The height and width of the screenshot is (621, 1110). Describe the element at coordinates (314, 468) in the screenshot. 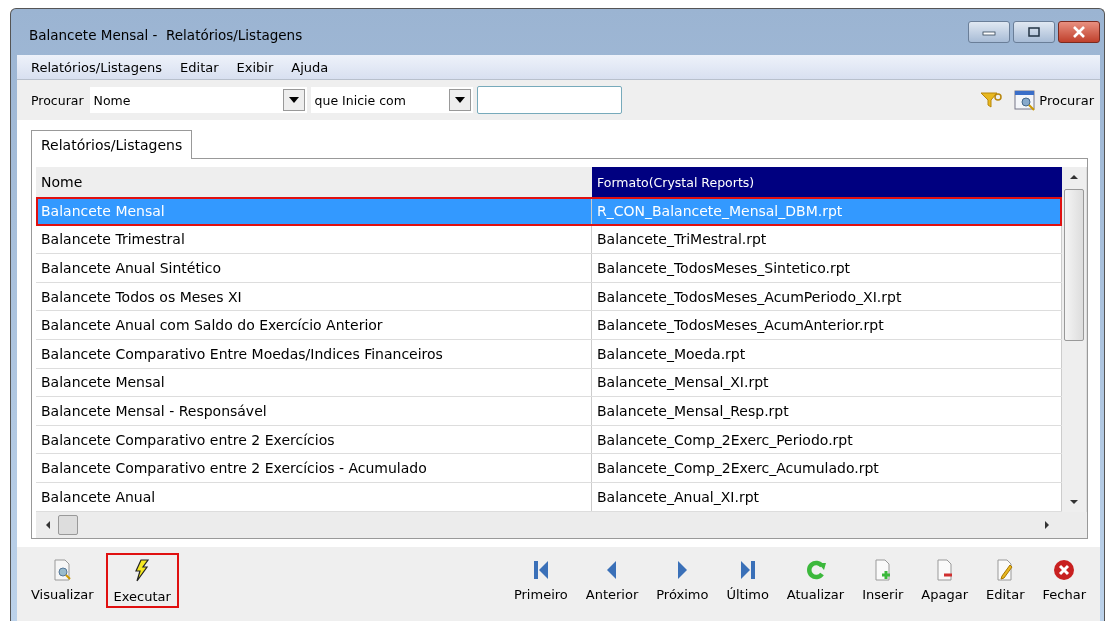

I see `table-cell: Balancete Comparativo entre 2 Exercícios - Acumulado` at that location.